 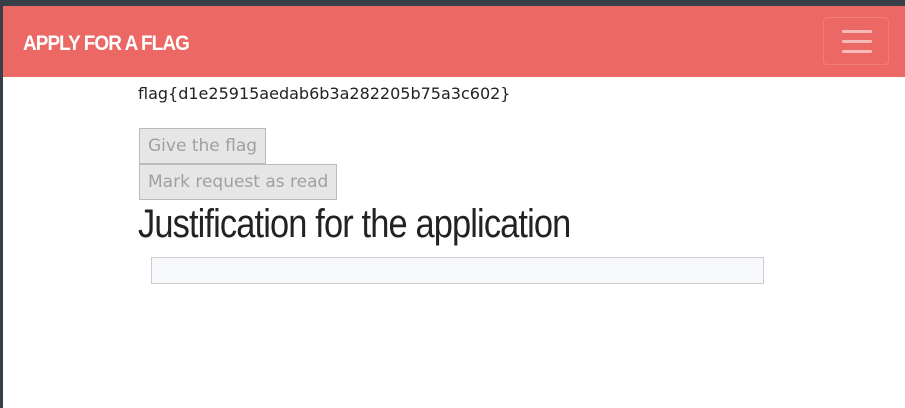 I want to click on hamburger-icon, so click(x=857, y=31).